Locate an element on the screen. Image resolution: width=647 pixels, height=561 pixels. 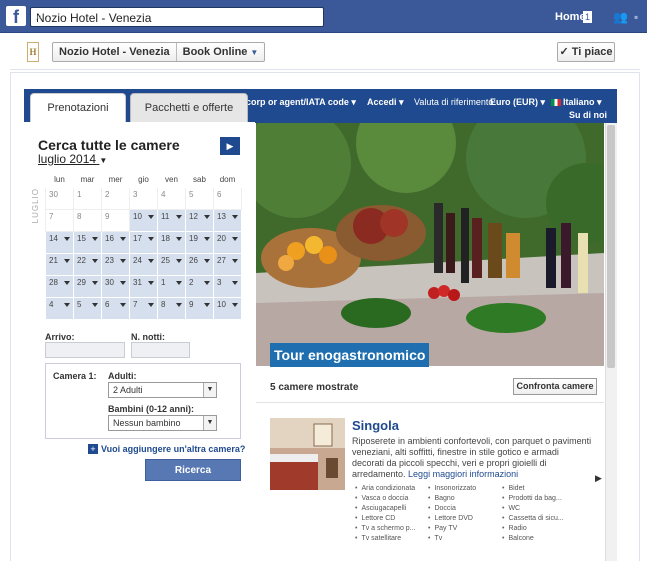
calendar-day: 12 is located at coordinates (199, 220).